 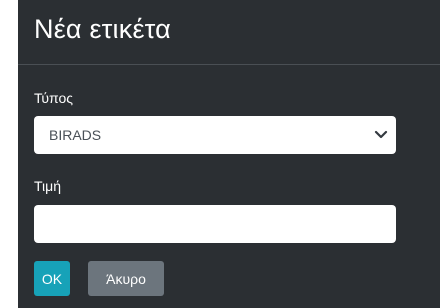 I want to click on value-label: Τιμή, so click(x=47, y=186).